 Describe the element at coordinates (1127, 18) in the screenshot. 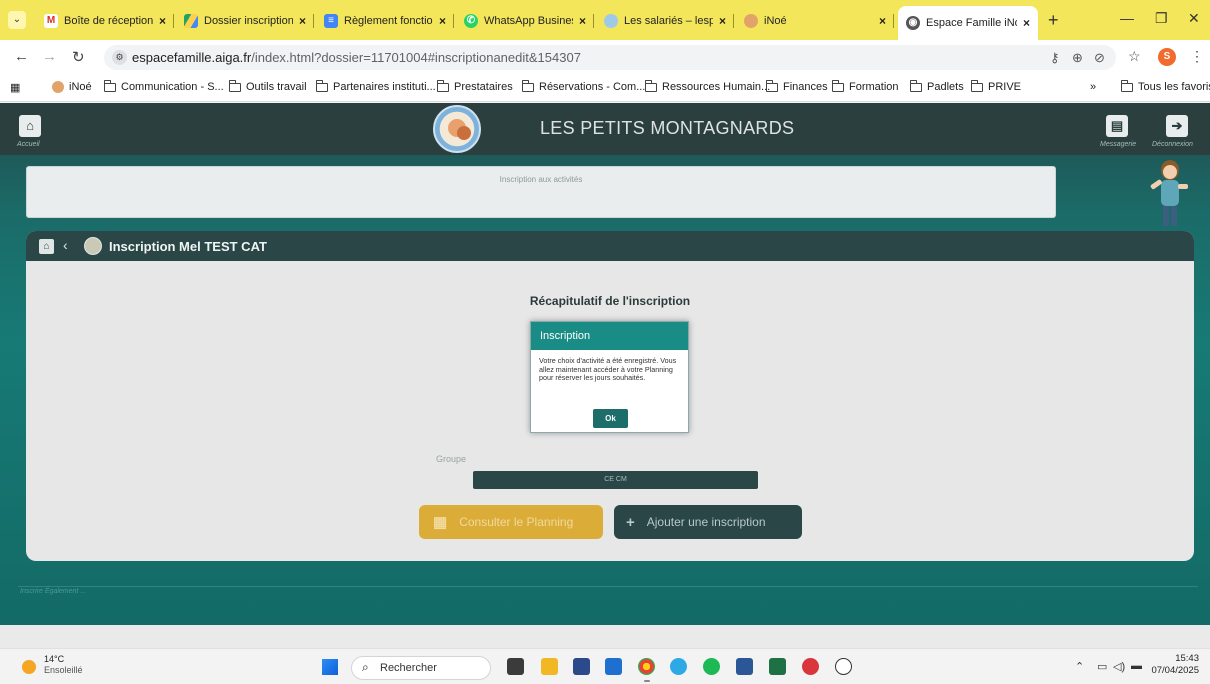

I see `minimize-icon: —` at that location.